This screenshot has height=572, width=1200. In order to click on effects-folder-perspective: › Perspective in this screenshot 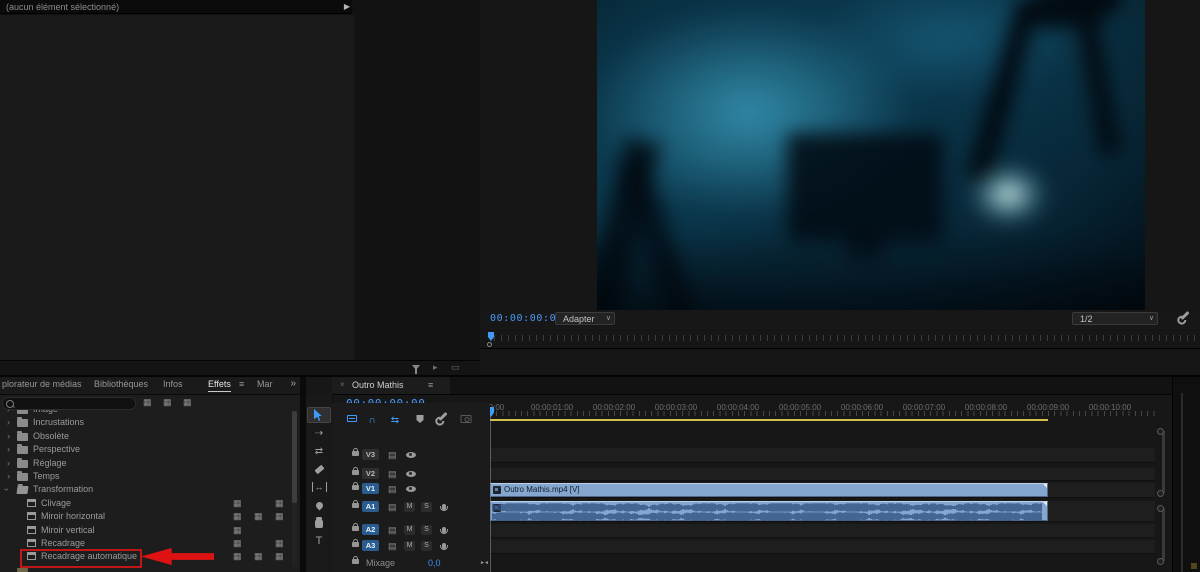, I will do `click(149, 449)`.